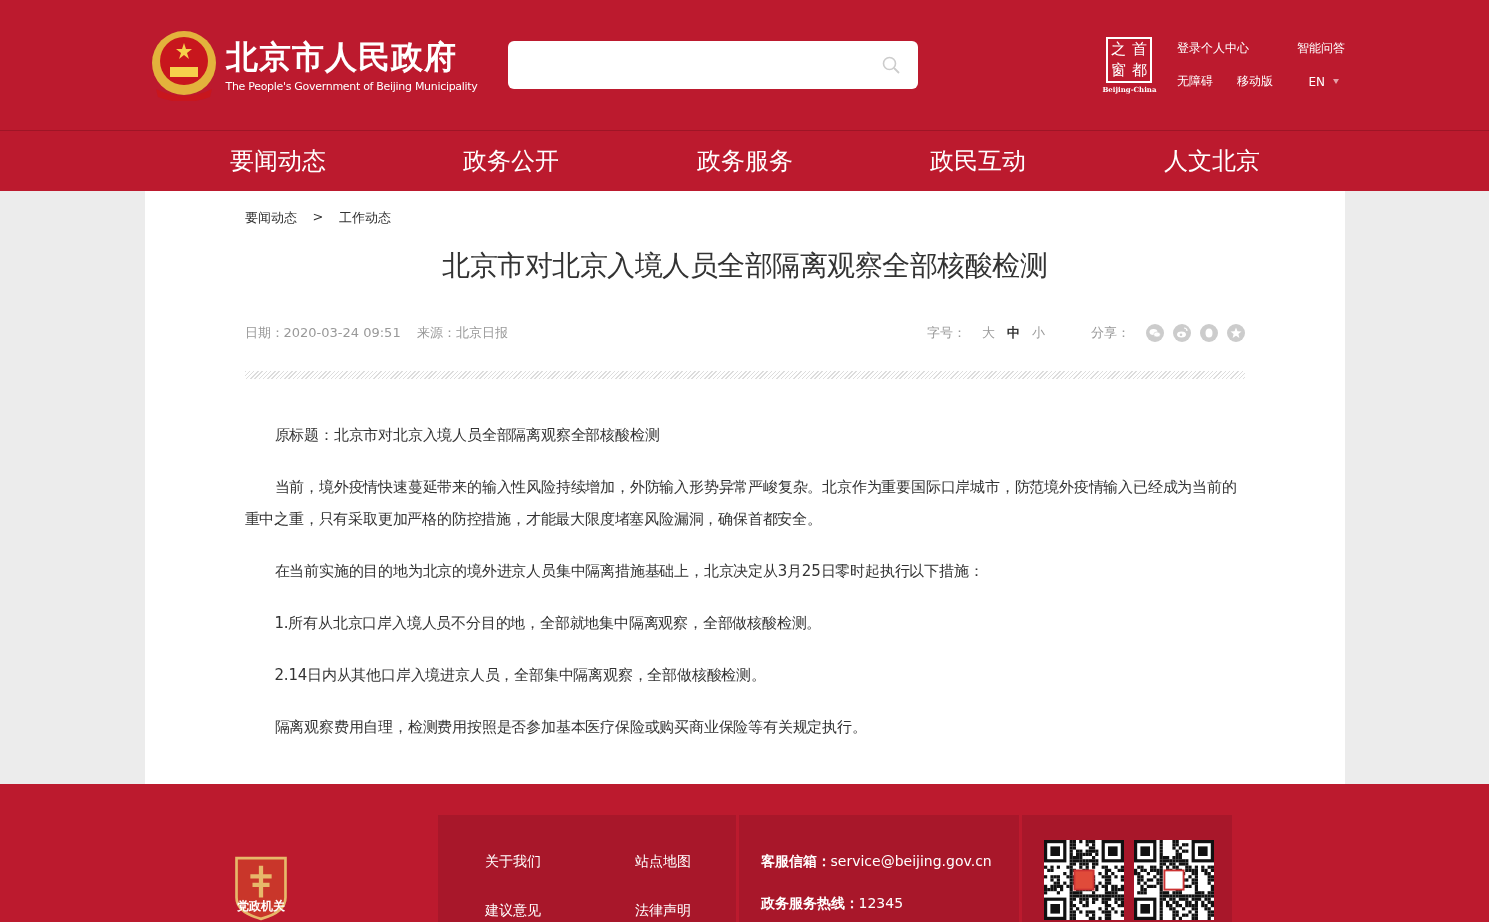 This screenshot has height=922, width=1489. I want to click on nav-item: 政务服务, so click(744, 161).